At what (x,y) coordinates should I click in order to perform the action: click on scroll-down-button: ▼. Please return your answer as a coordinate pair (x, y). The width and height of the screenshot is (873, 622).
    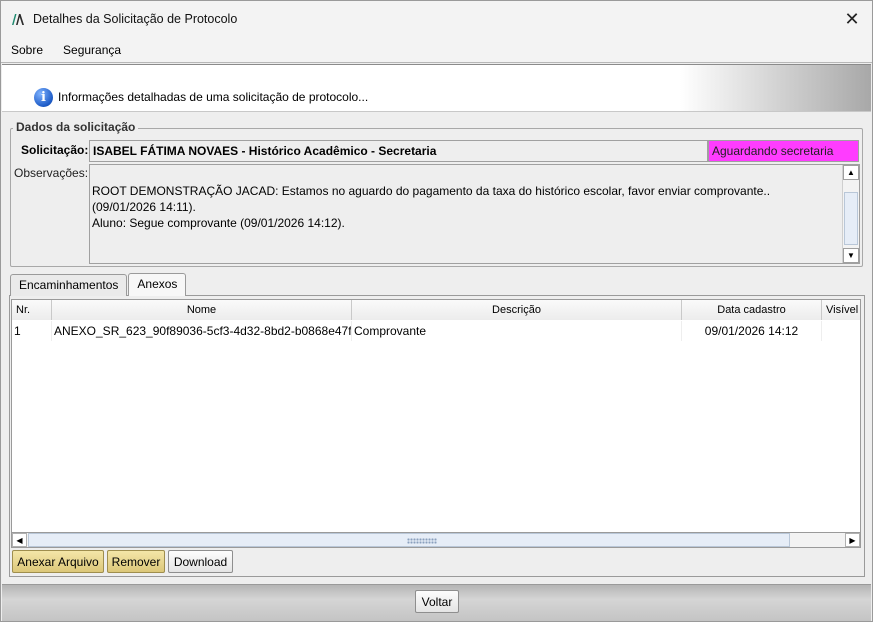
    Looking at the image, I should click on (851, 255).